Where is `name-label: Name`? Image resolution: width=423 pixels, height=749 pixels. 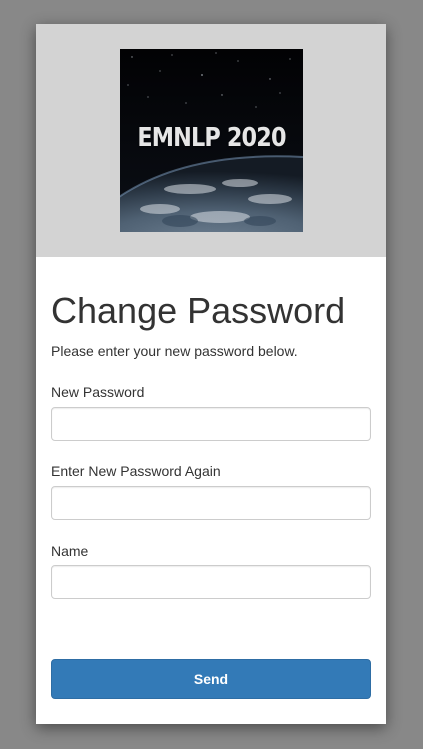
name-label: Name is located at coordinates (70, 551).